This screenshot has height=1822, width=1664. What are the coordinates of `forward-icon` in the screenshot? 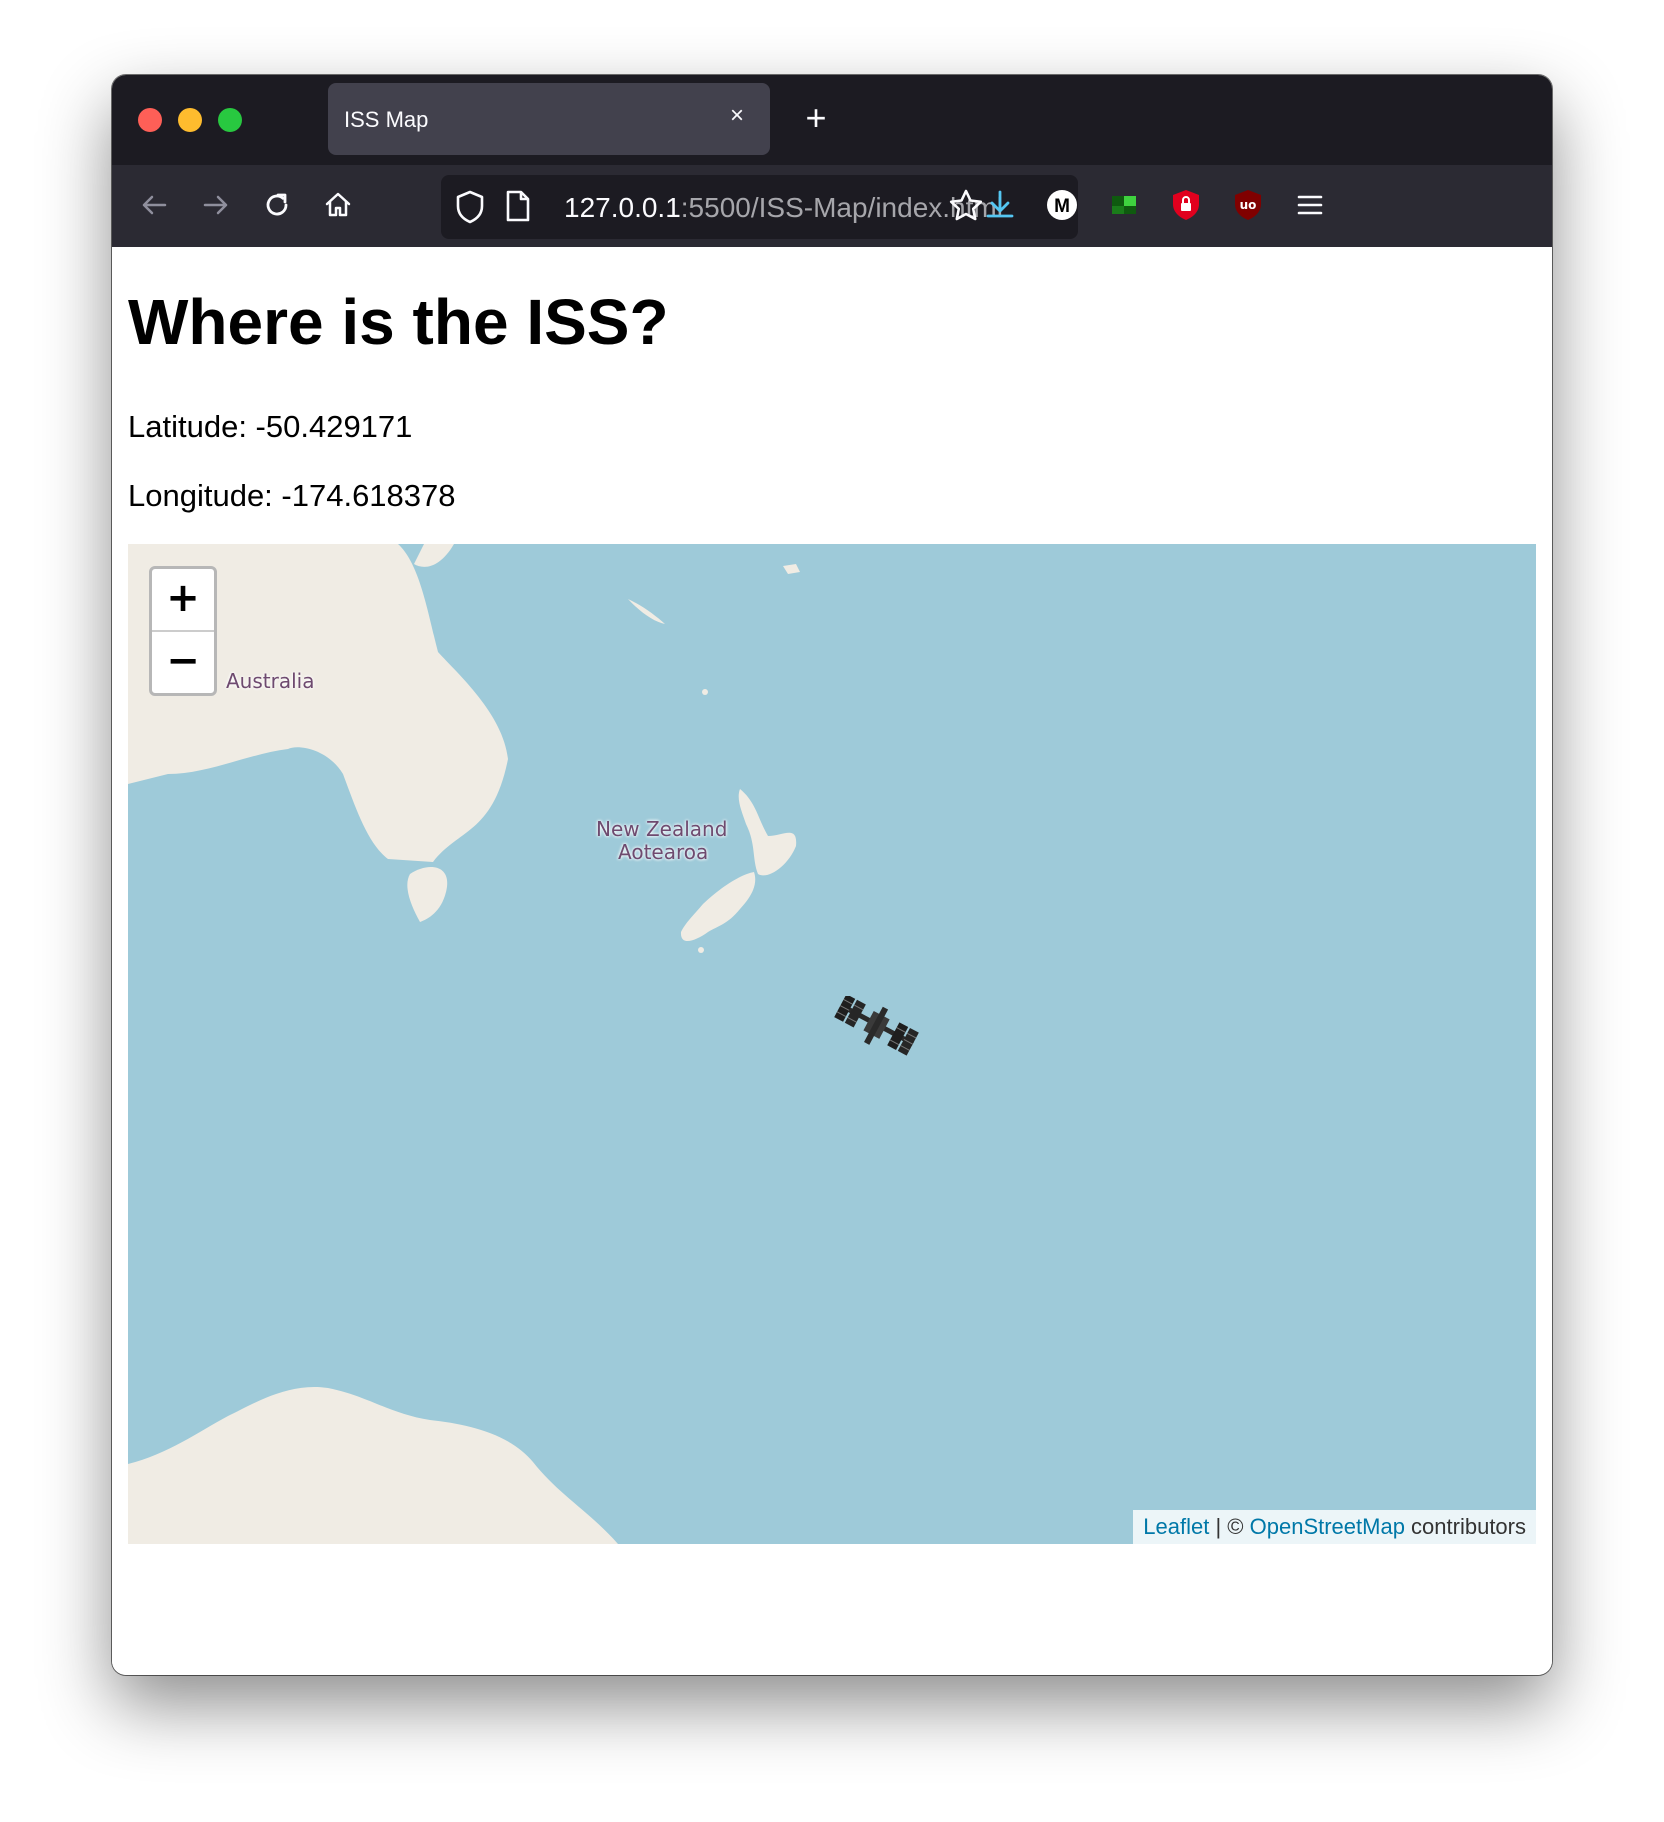 It's located at (216, 205).